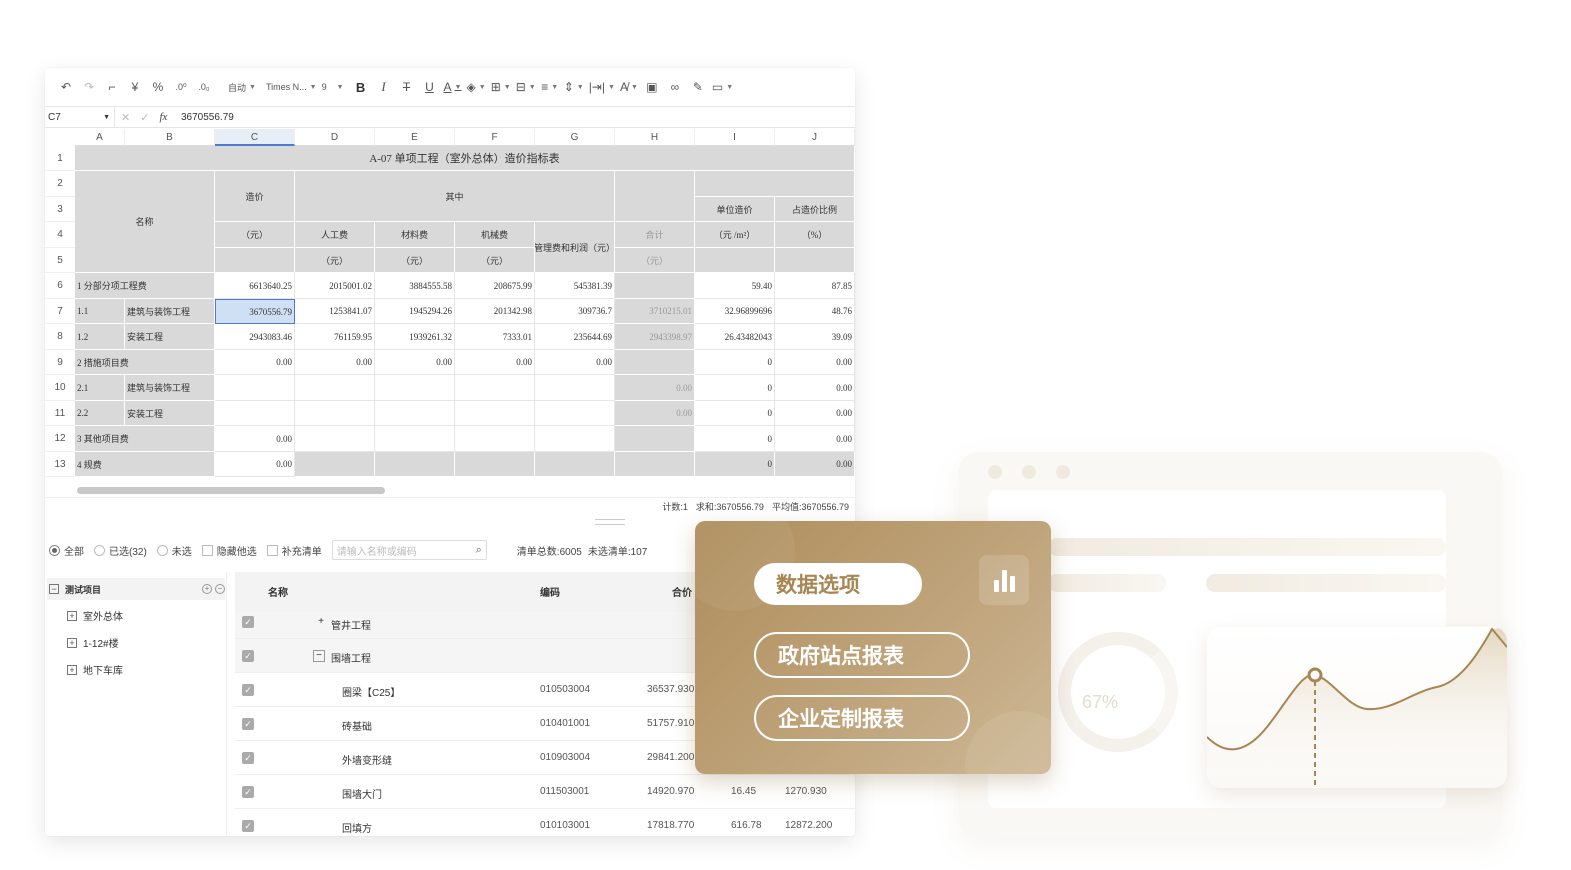 The height and width of the screenshot is (870, 1571). What do you see at coordinates (66, 87) in the screenshot?
I see `undo-icon: ↶` at bounding box center [66, 87].